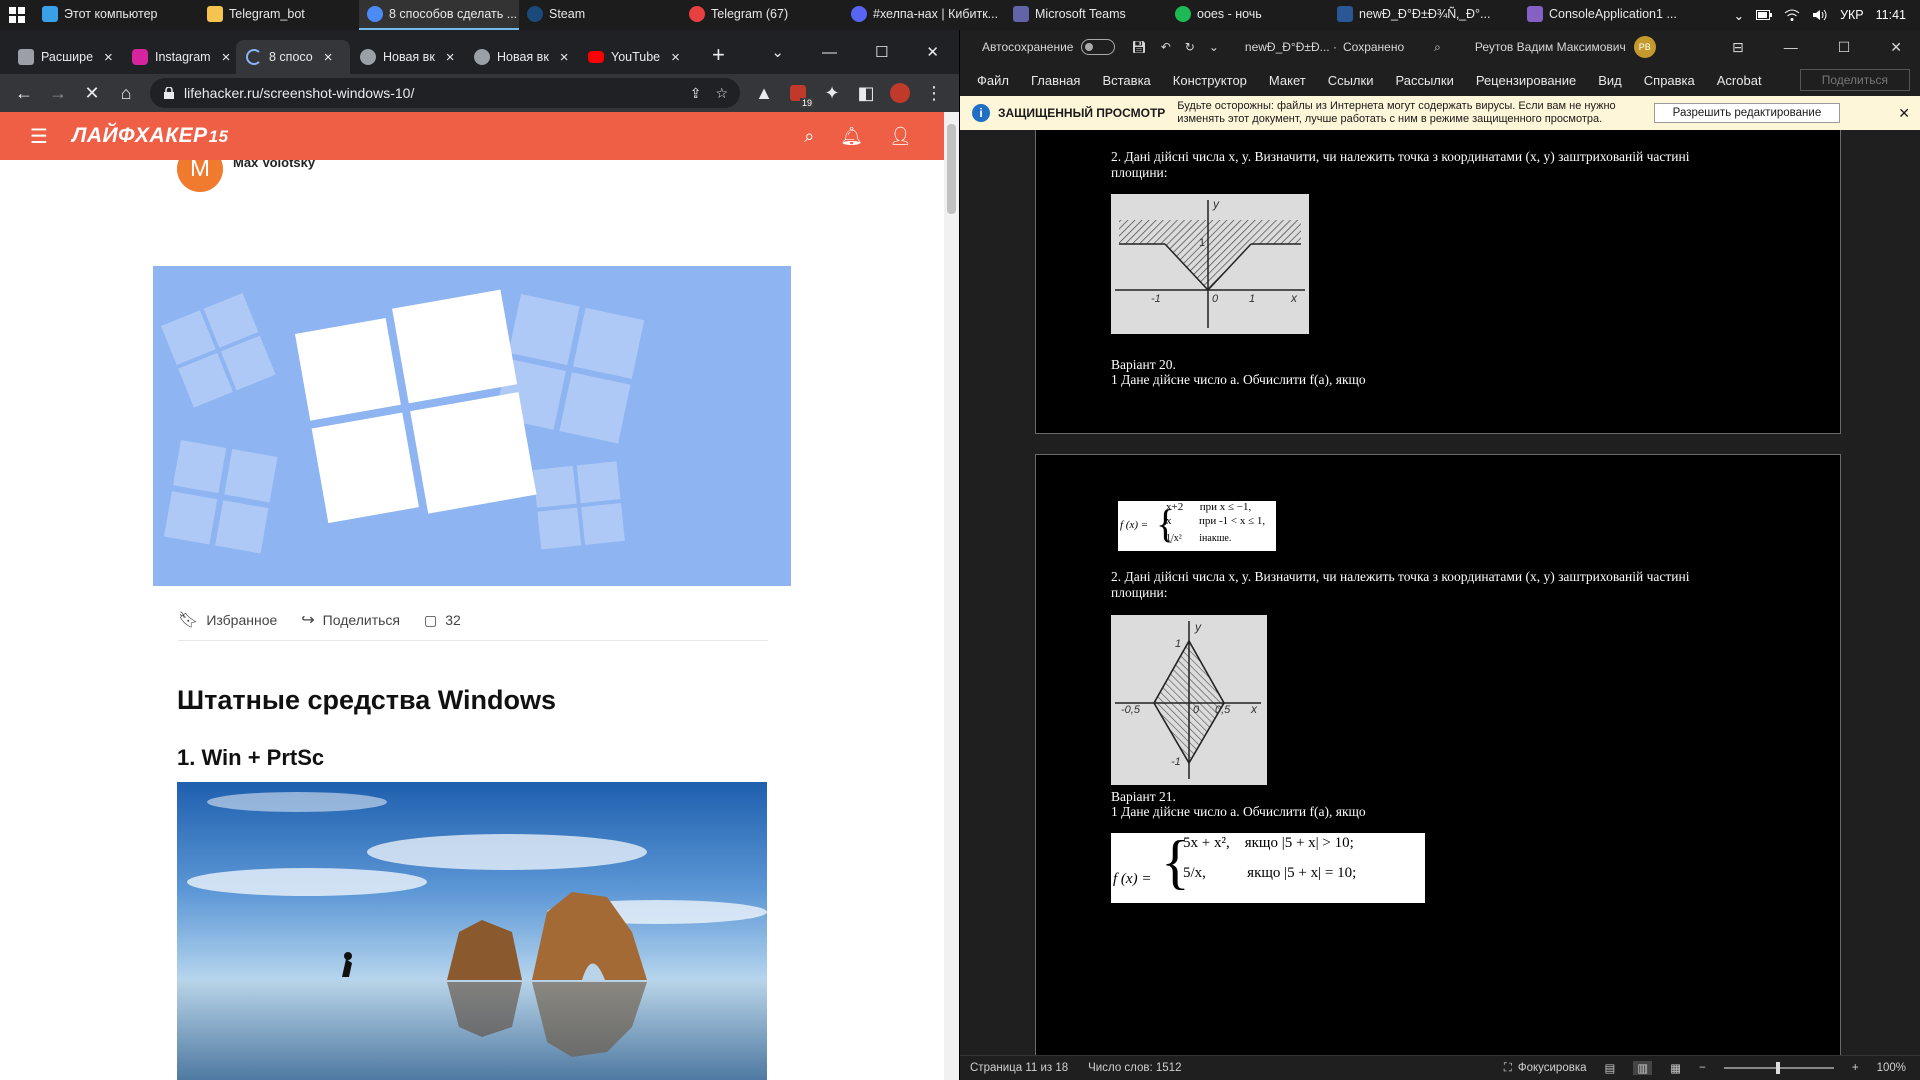  I want to click on puzzle-icon, so click(26, 57).